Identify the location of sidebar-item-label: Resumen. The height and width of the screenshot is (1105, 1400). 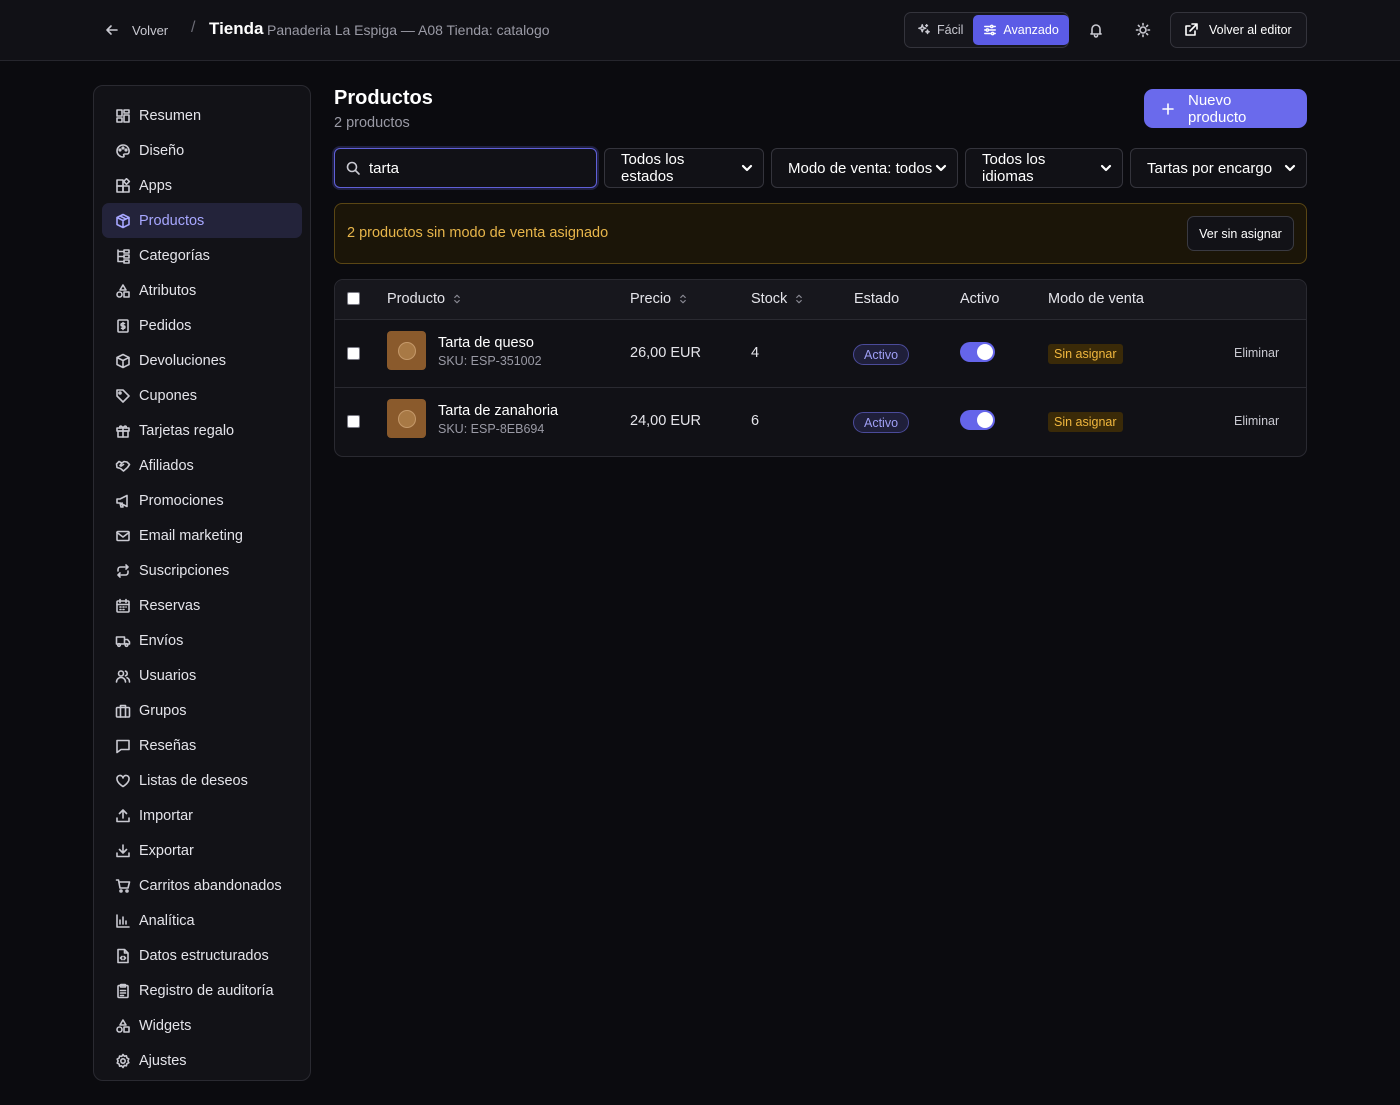
(170, 115).